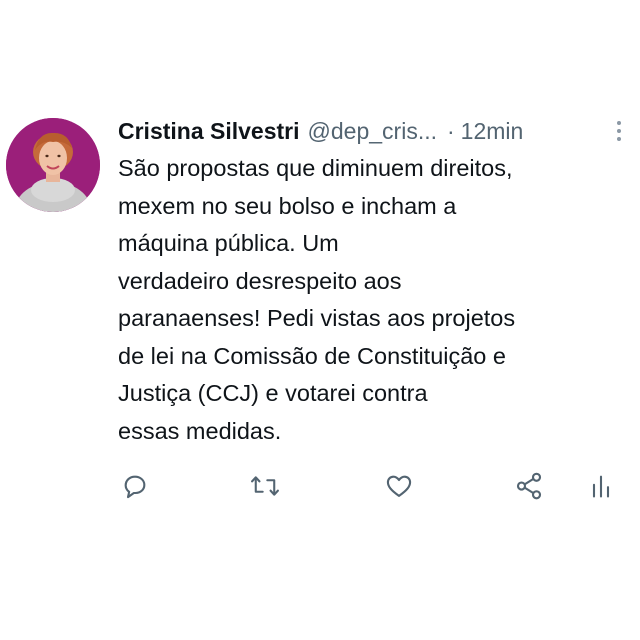 Image resolution: width=640 pixels, height=640 pixels. I want to click on avatar, so click(53, 165).